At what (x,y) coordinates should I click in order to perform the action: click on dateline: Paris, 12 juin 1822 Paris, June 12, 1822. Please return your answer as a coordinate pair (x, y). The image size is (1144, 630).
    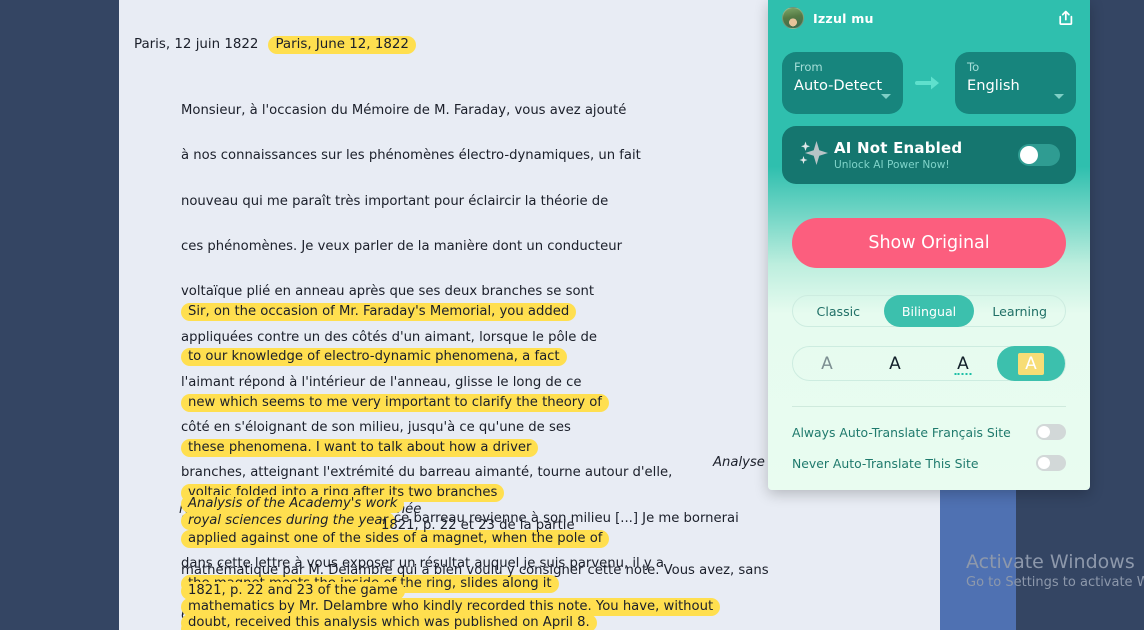
    Looking at the image, I should click on (275, 45).